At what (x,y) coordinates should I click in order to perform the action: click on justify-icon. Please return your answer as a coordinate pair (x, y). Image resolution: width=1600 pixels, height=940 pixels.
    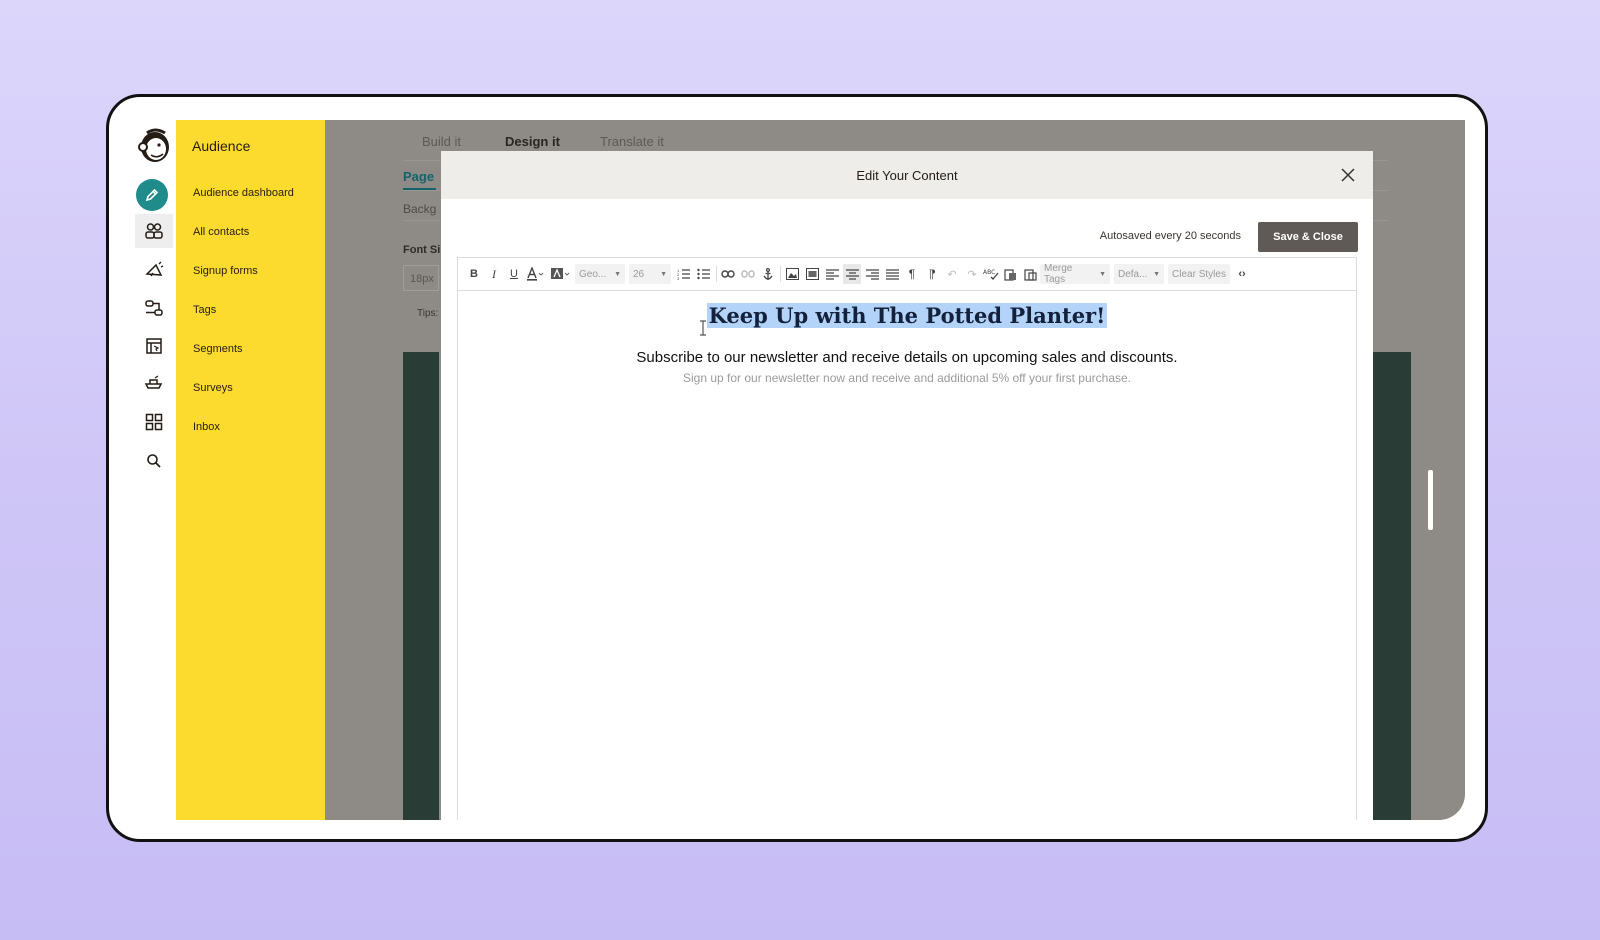
    Looking at the image, I should click on (892, 274).